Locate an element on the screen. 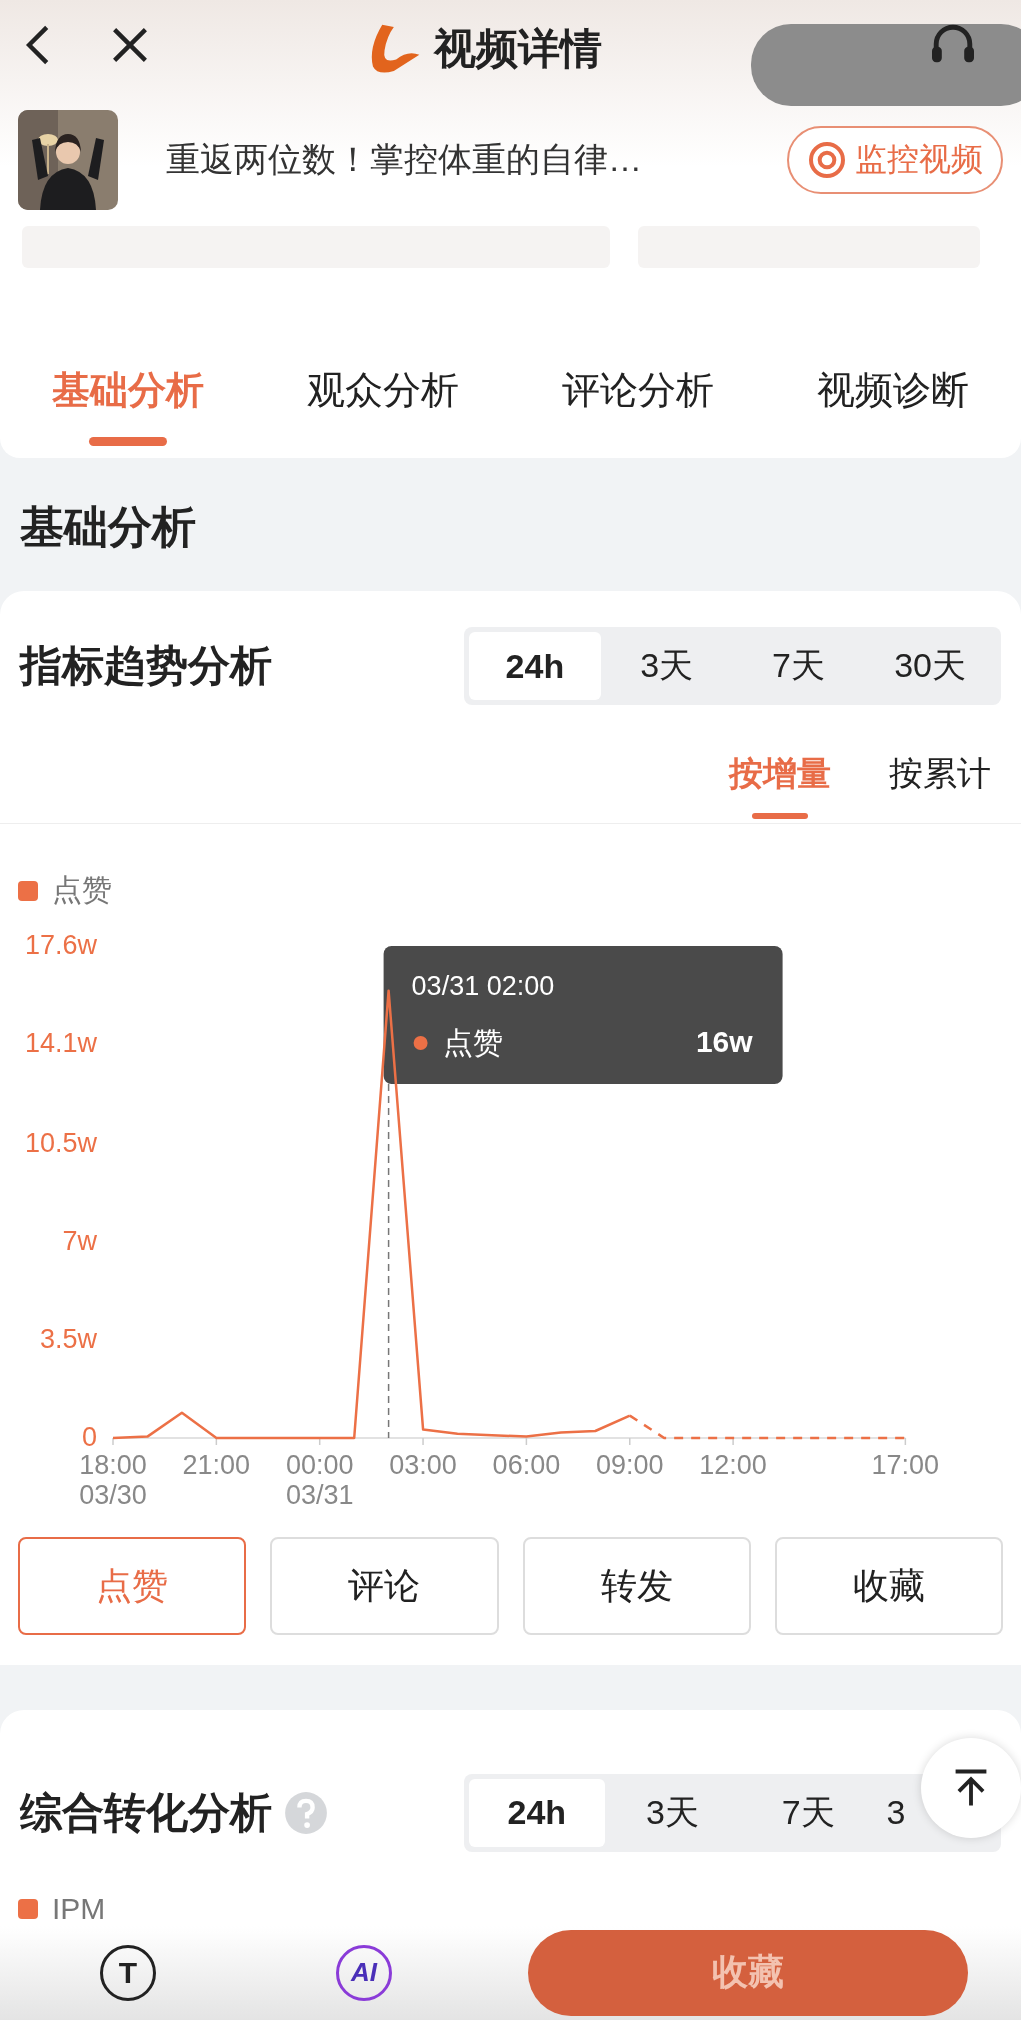 The width and height of the screenshot is (1021, 2020). x-axis-label: 21:00 is located at coordinates (216, 1465).